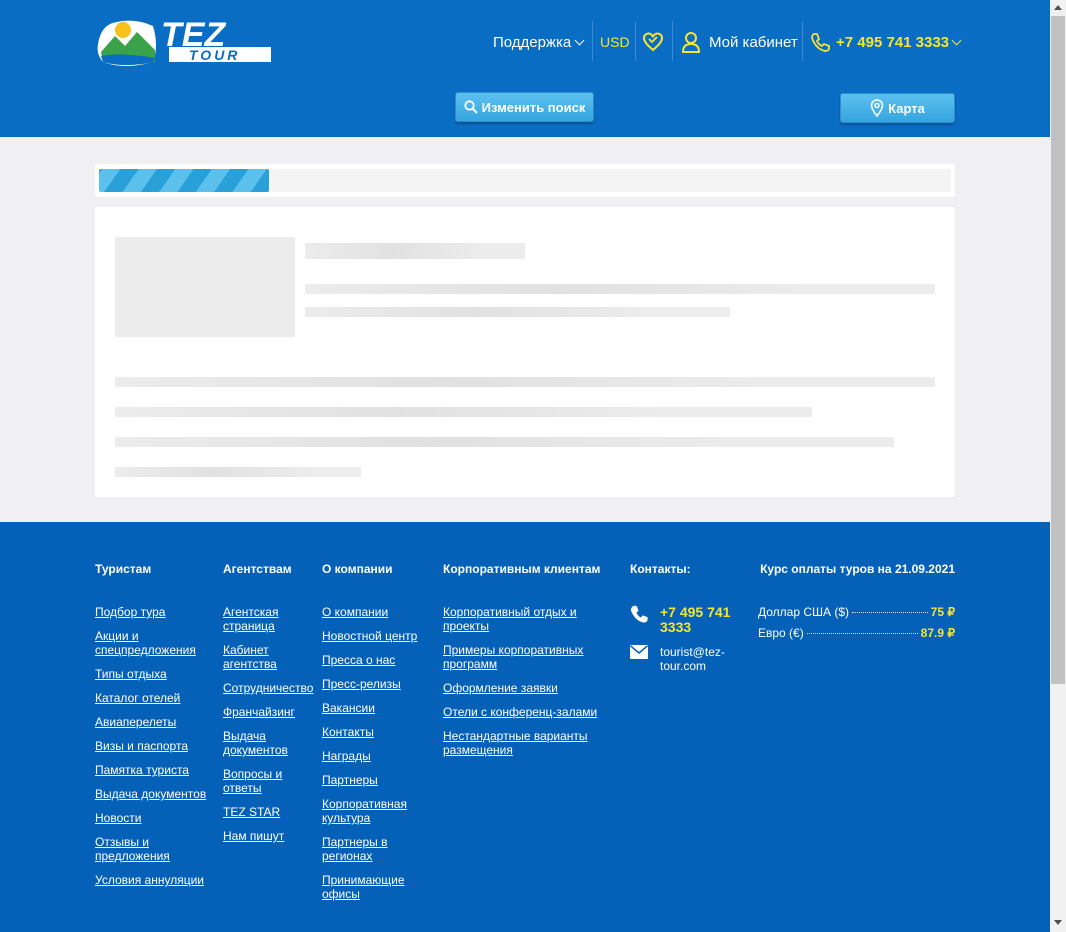 The height and width of the screenshot is (932, 1066). What do you see at coordinates (378, 849) in the screenshot?
I see `footer-link: Партнеры в регионах` at bounding box center [378, 849].